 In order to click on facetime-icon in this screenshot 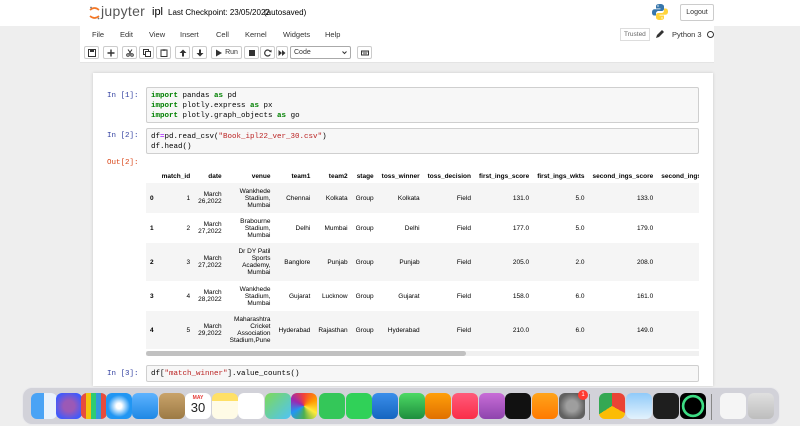, I will do `click(359, 406)`.